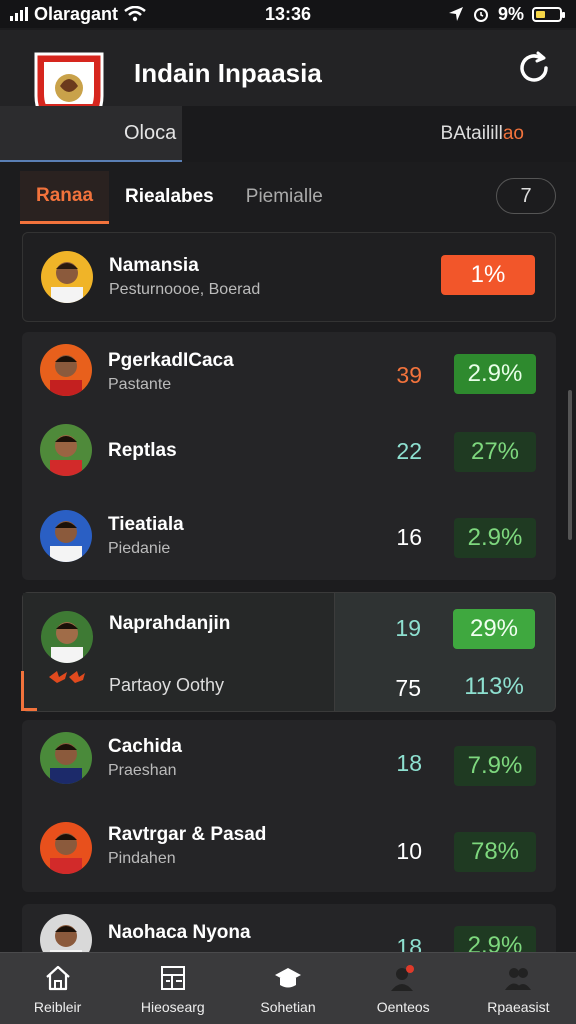 The height and width of the screenshot is (1024, 576). Describe the element at coordinates (172, 1006) in the screenshot. I see `nav-label: Hieosearg` at that location.